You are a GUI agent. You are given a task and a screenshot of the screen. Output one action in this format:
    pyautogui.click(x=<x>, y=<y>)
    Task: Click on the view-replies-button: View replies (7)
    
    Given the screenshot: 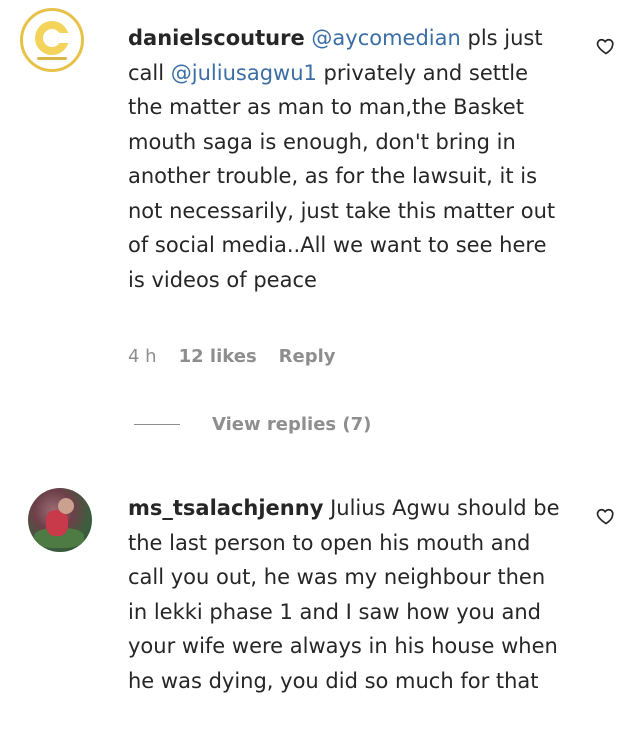 What is the action you would take?
    pyautogui.click(x=252, y=424)
    